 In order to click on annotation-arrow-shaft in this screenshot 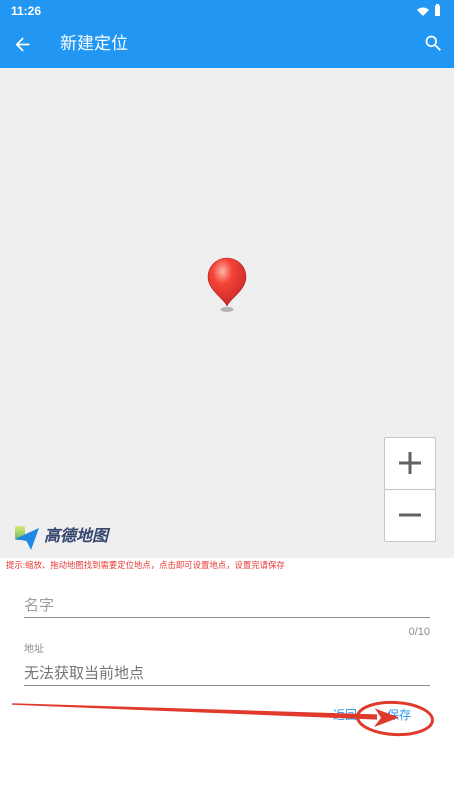, I will do `click(194, 711)`.